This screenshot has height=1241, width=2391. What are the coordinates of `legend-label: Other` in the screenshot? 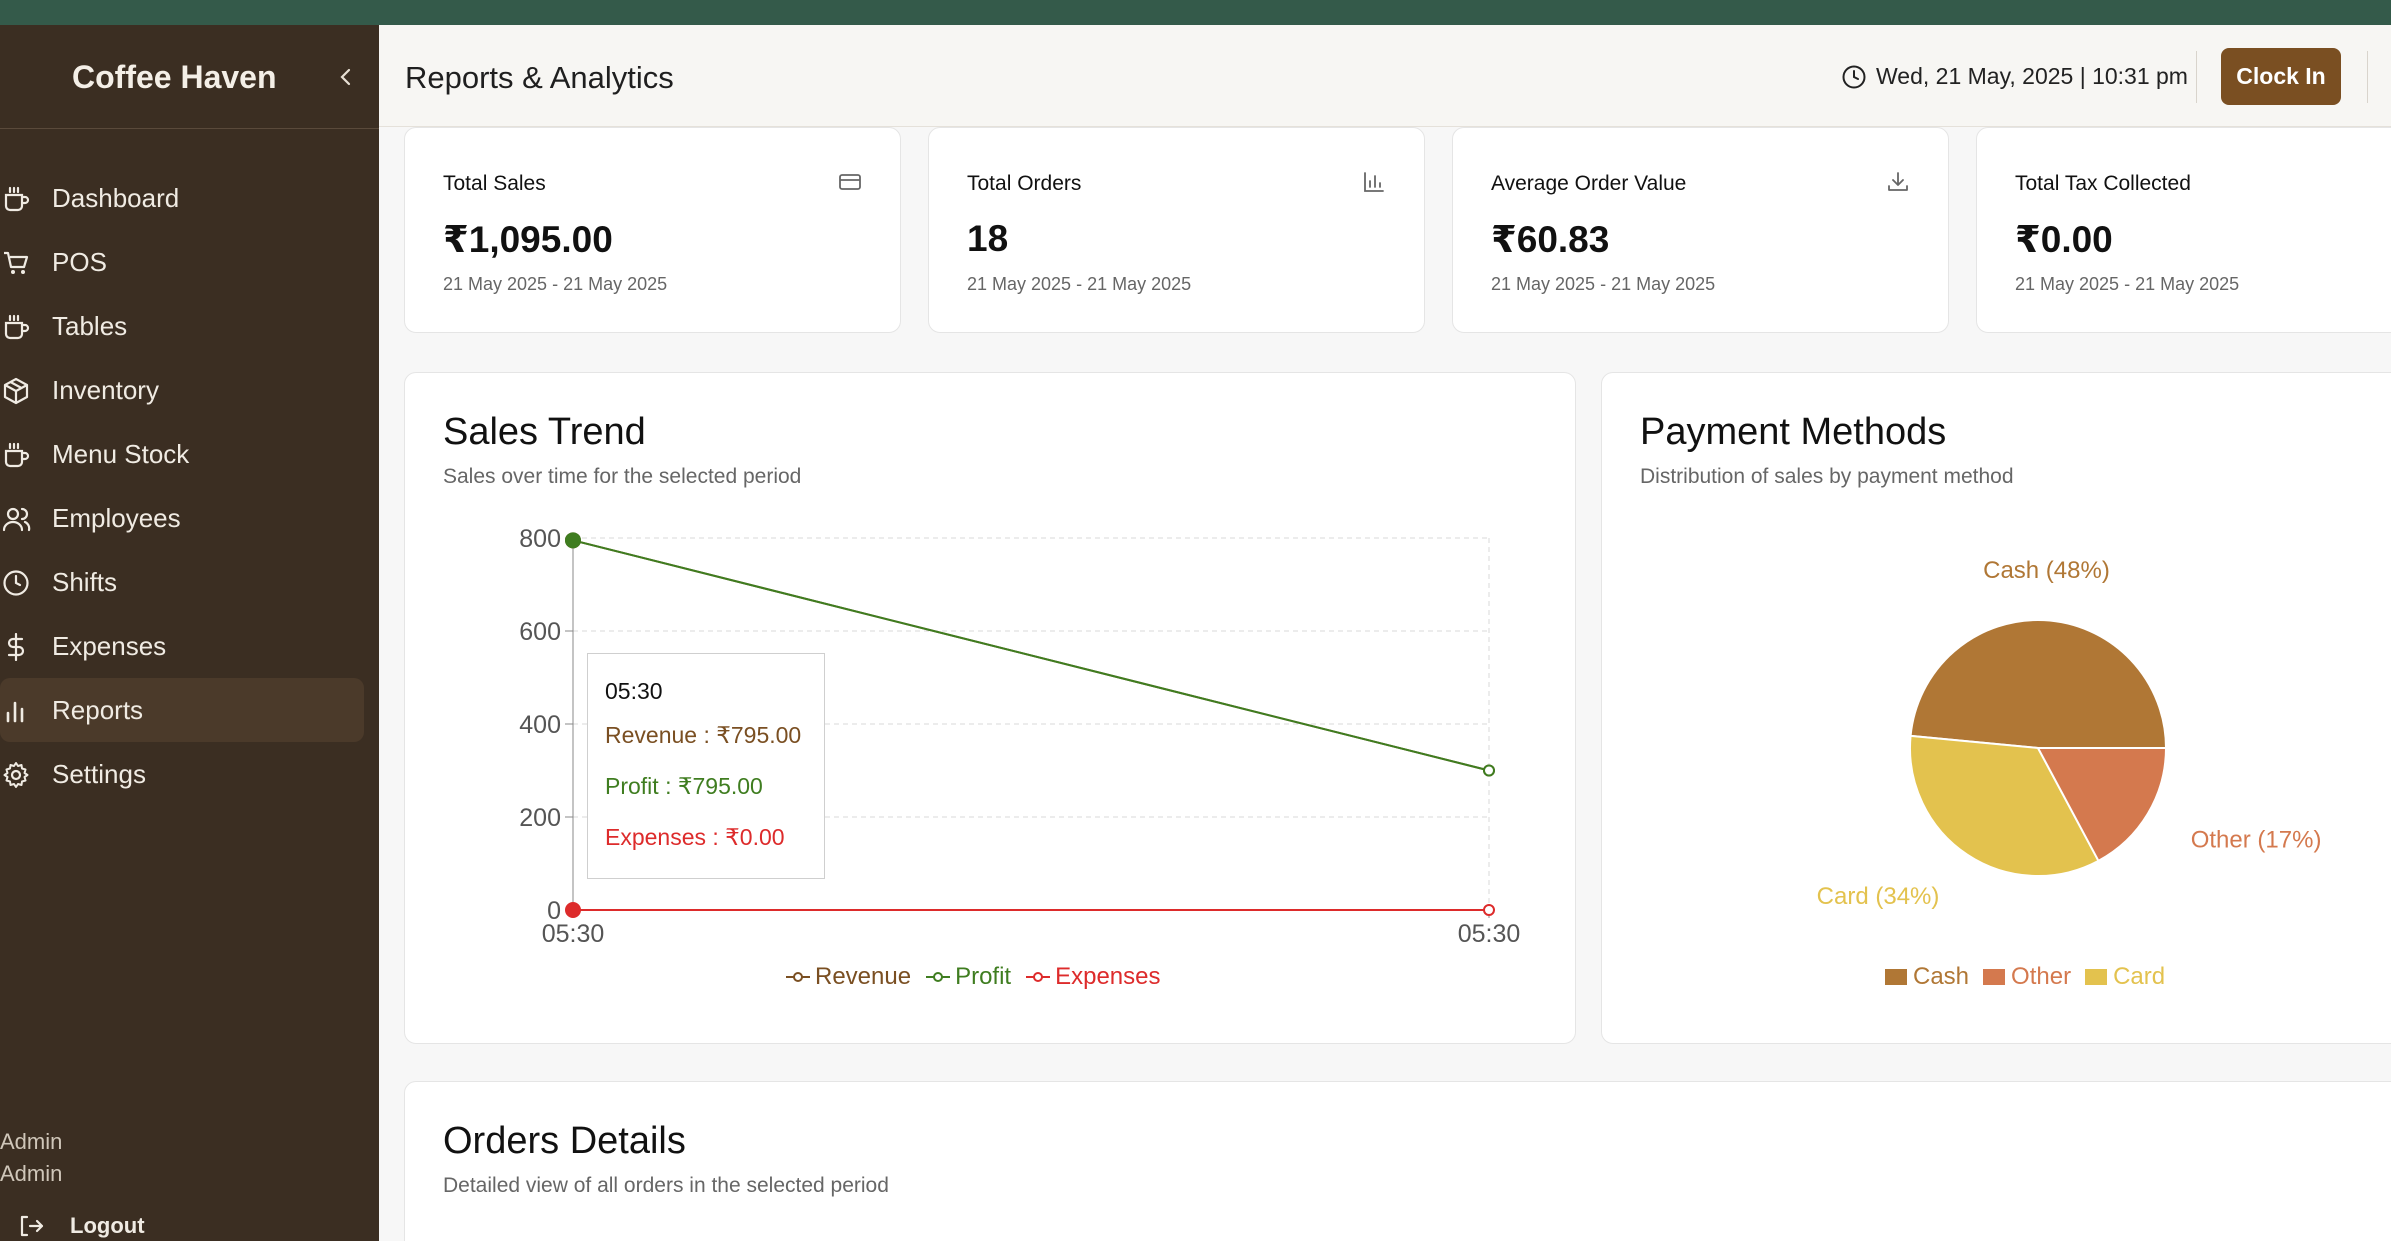 It's located at (2041, 976).